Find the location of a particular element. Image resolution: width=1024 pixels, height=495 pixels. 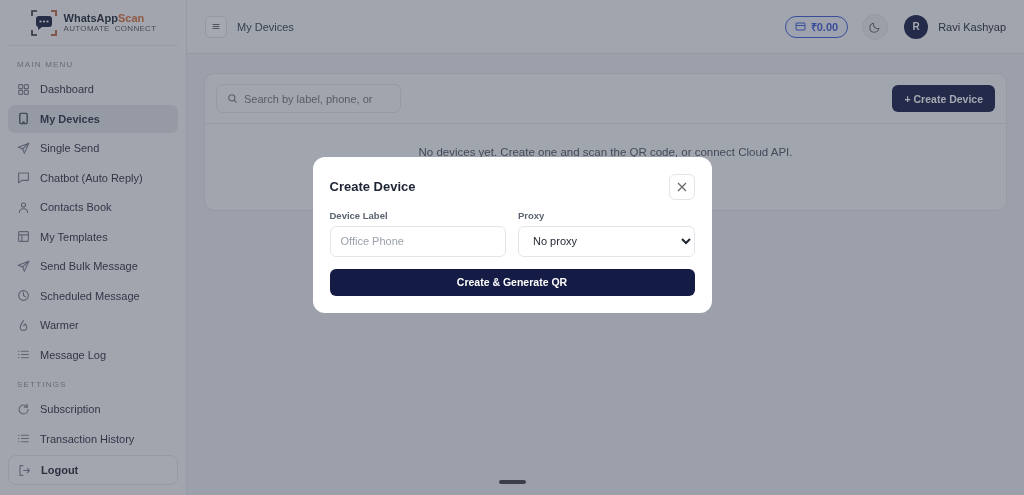

field-label: Proxy is located at coordinates (532, 215).